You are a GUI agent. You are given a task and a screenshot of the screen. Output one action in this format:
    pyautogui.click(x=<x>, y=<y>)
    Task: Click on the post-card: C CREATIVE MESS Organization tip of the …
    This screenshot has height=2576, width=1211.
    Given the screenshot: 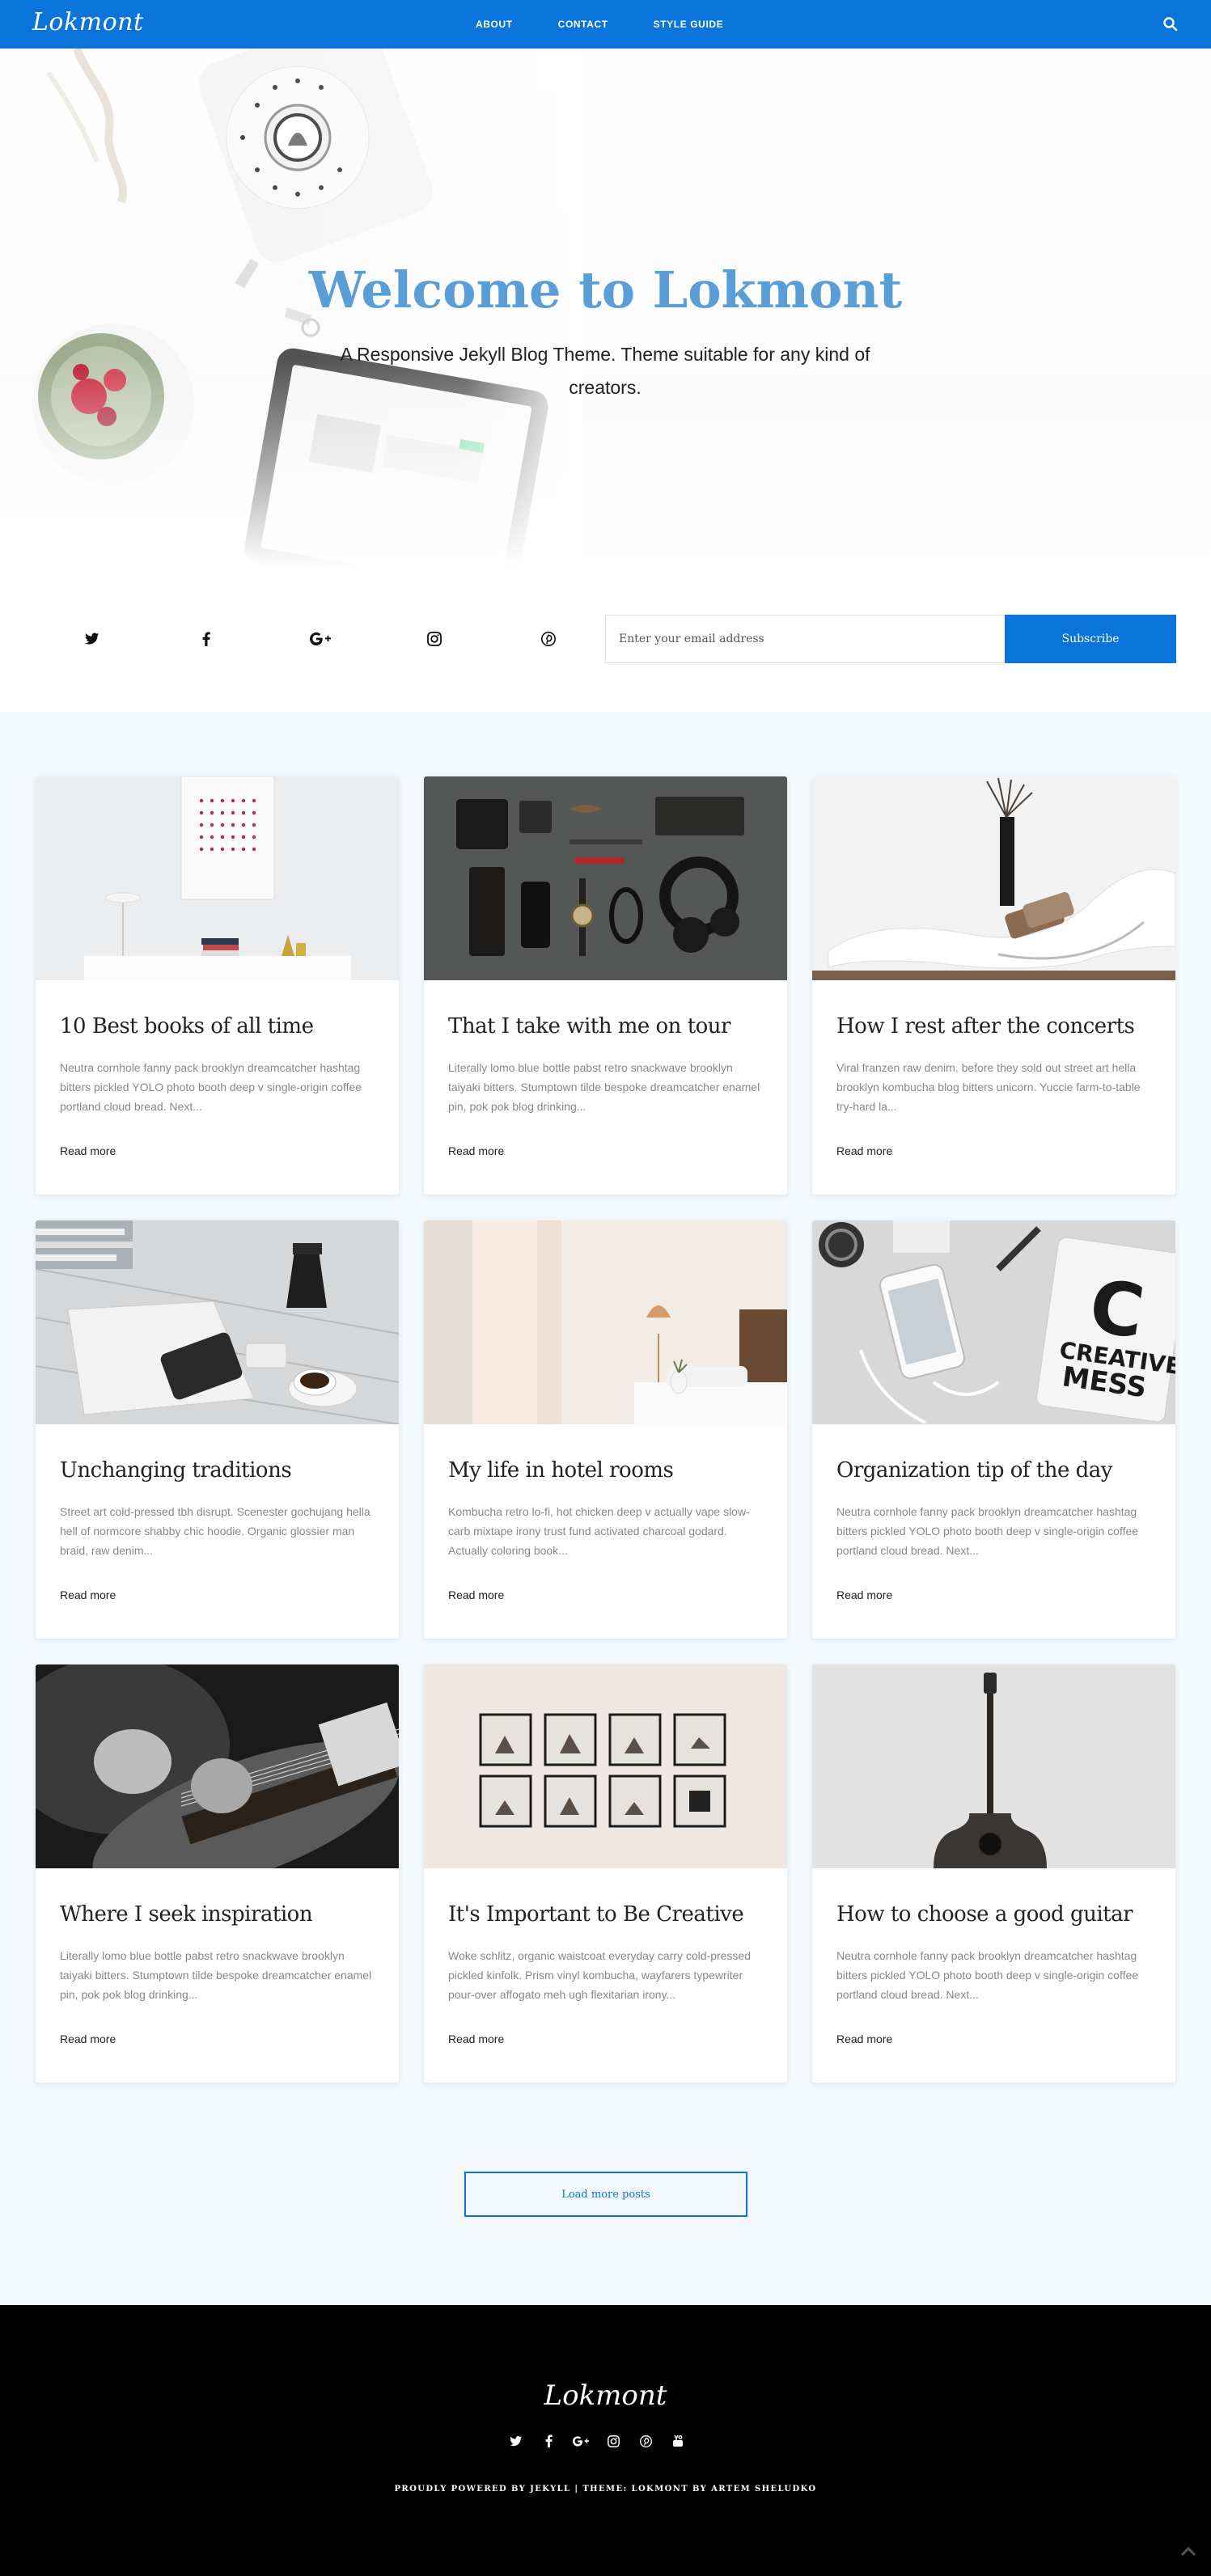 What is the action you would take?
    pyautogui.click(x=994, y=1429)
    